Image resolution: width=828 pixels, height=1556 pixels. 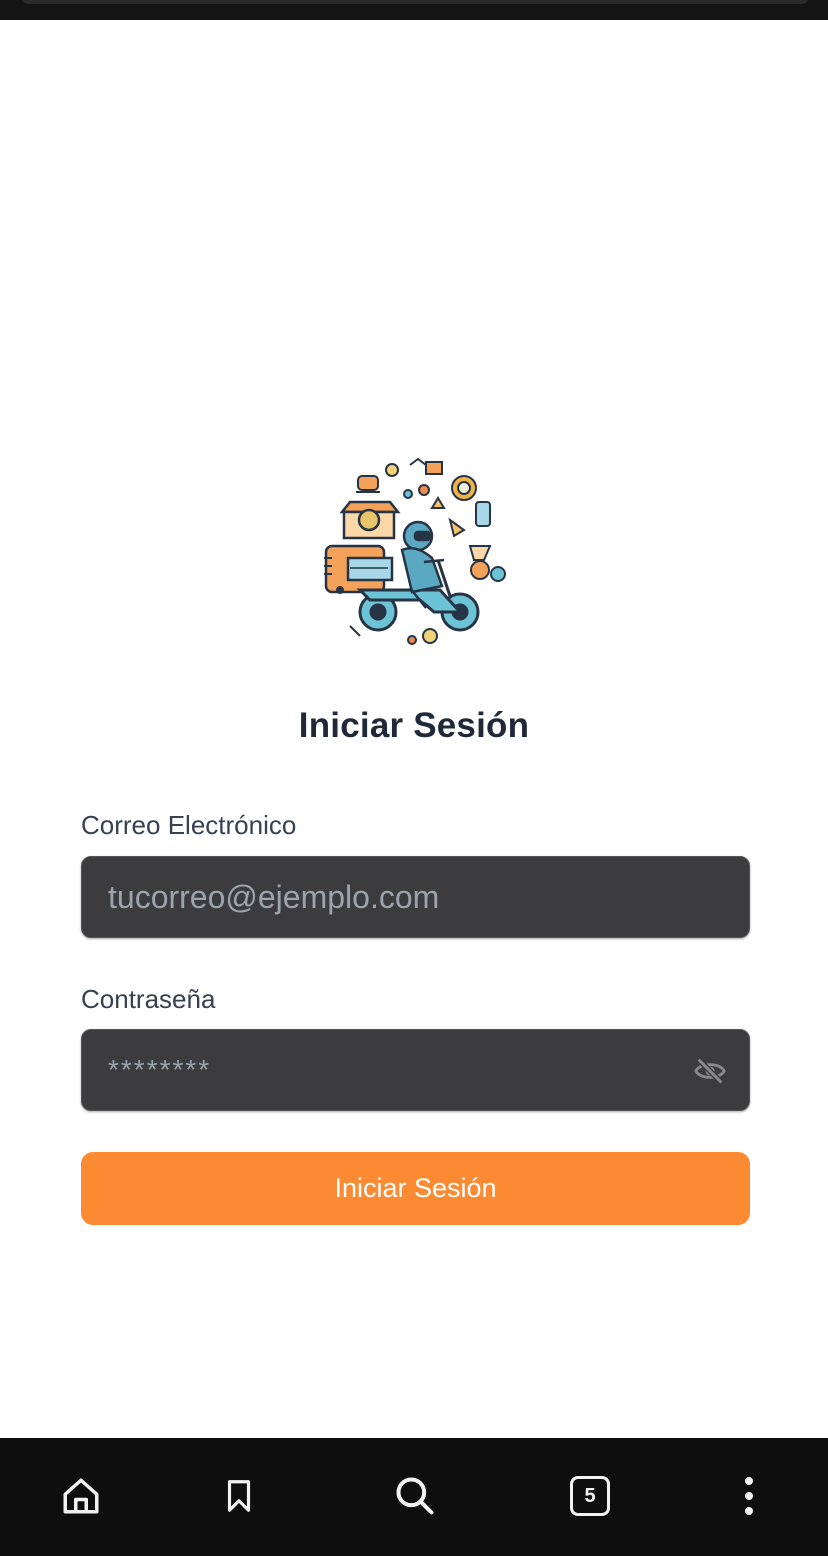 I want to click on email-field, so click(x=408, y=897).